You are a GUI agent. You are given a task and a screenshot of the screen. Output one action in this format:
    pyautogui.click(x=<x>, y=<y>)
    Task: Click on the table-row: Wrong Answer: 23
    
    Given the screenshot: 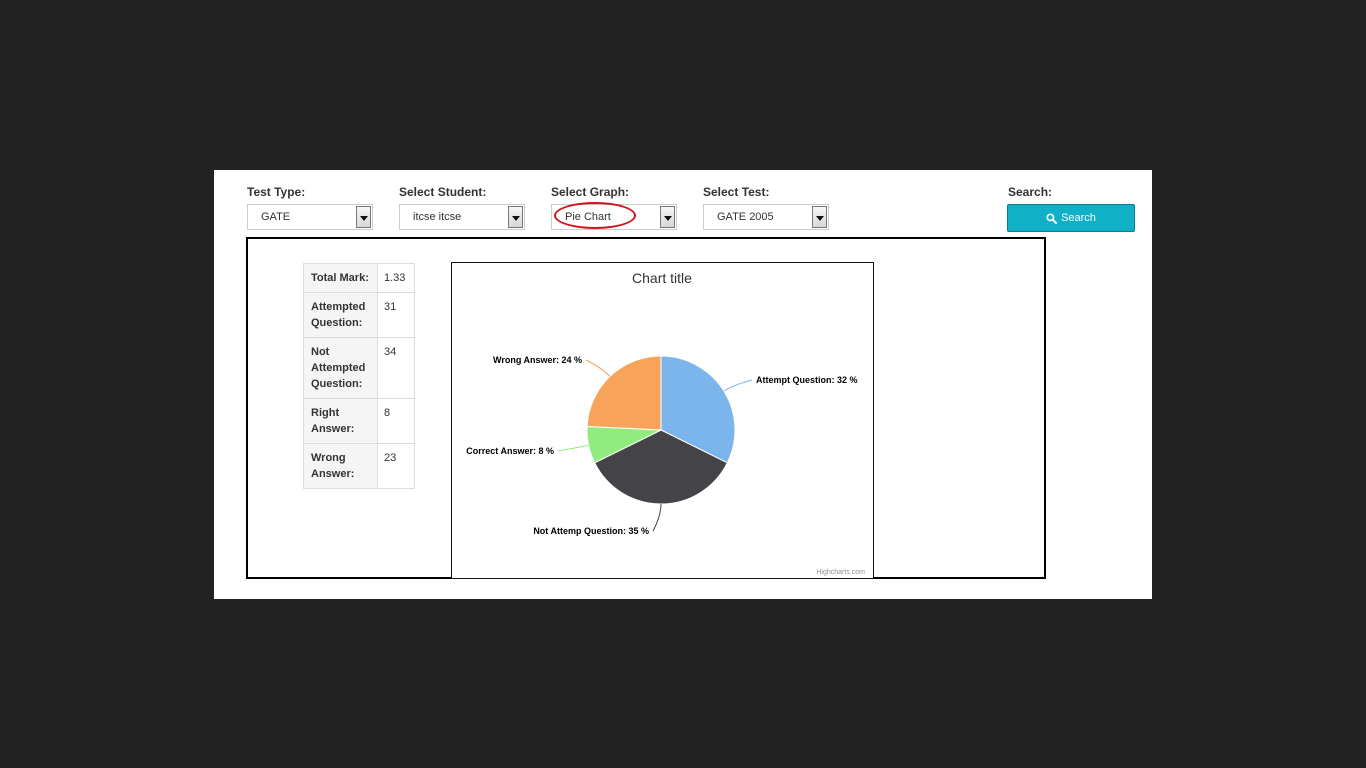 What is the action you would take?
    pyautogui.click(x=359, y=466)
    